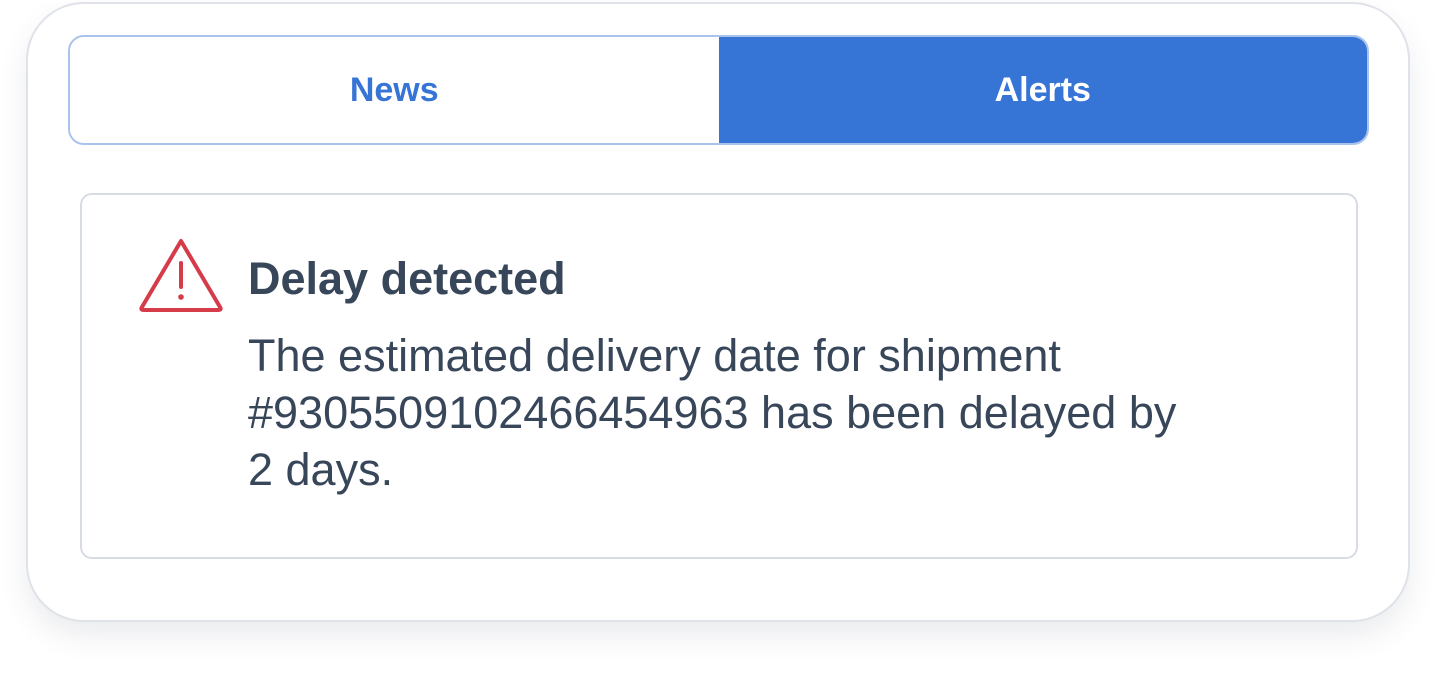  I want to click on warning-triangle-icon, so click(181, 275).